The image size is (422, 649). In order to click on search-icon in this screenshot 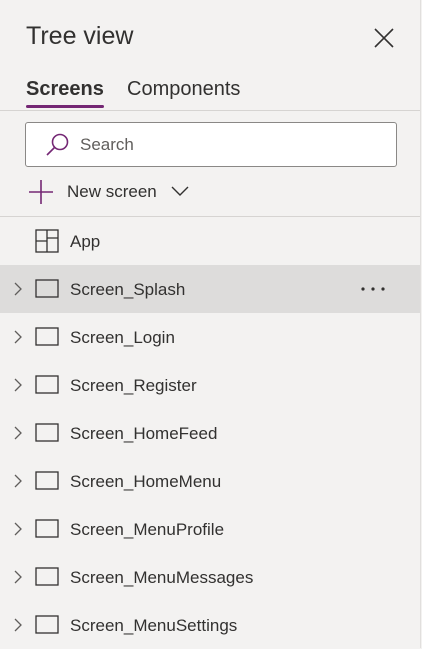, I will do `click(57, 144)`.